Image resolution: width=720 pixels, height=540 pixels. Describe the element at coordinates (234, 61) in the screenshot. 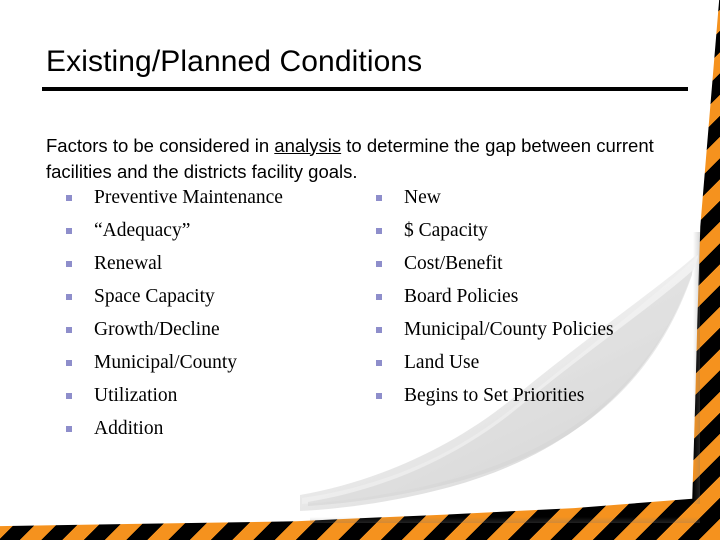

I see `page-title: Existing/Planned Conditions` at that location.